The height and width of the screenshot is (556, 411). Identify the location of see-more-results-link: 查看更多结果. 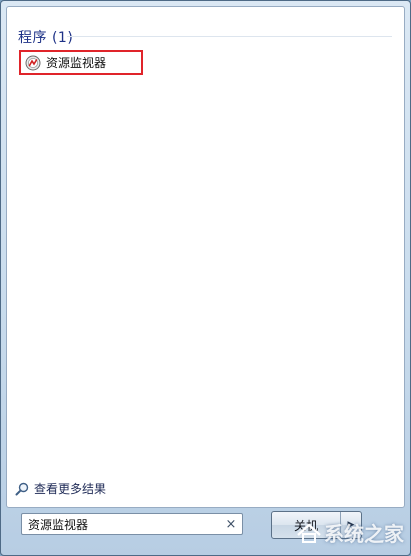
(60, 488).